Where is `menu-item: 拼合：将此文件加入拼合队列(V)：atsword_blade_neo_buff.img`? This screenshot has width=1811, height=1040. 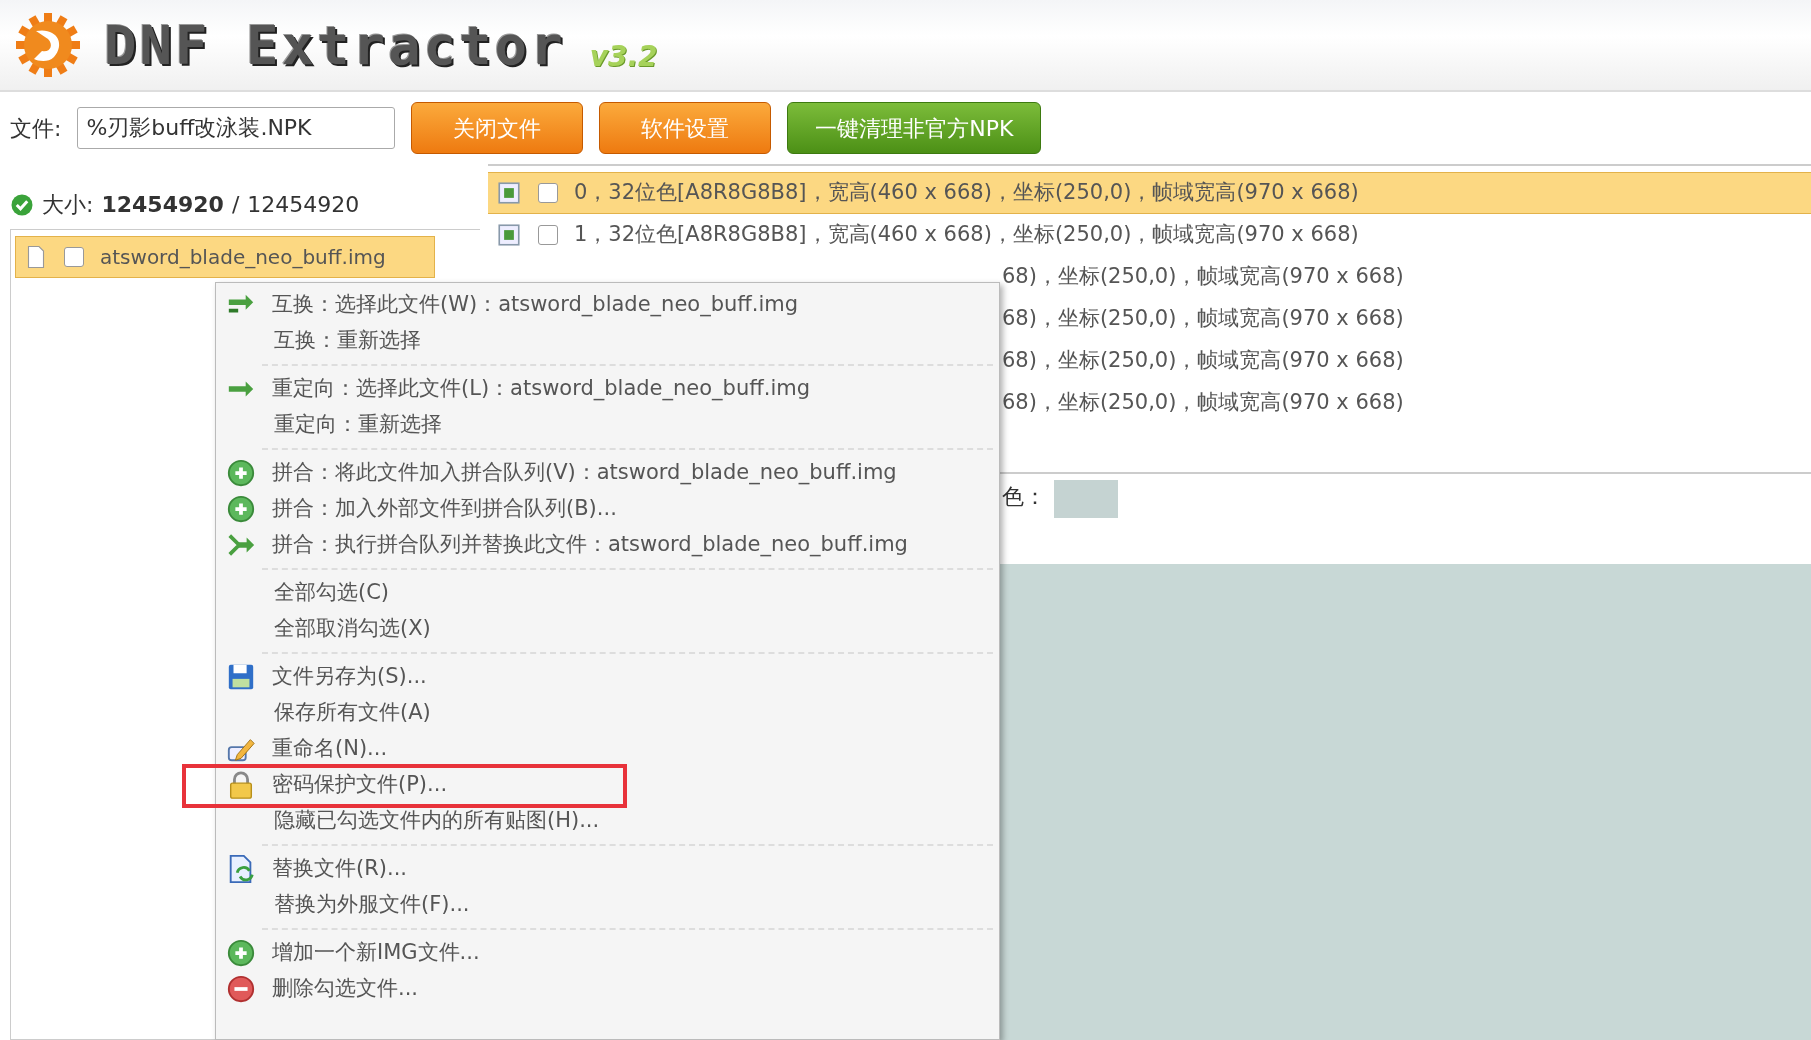
menu-item: 拼合：将此文件加入拼合队列(V)：atsword_blade_neo_buff.img is located at coordinates (607, 473).